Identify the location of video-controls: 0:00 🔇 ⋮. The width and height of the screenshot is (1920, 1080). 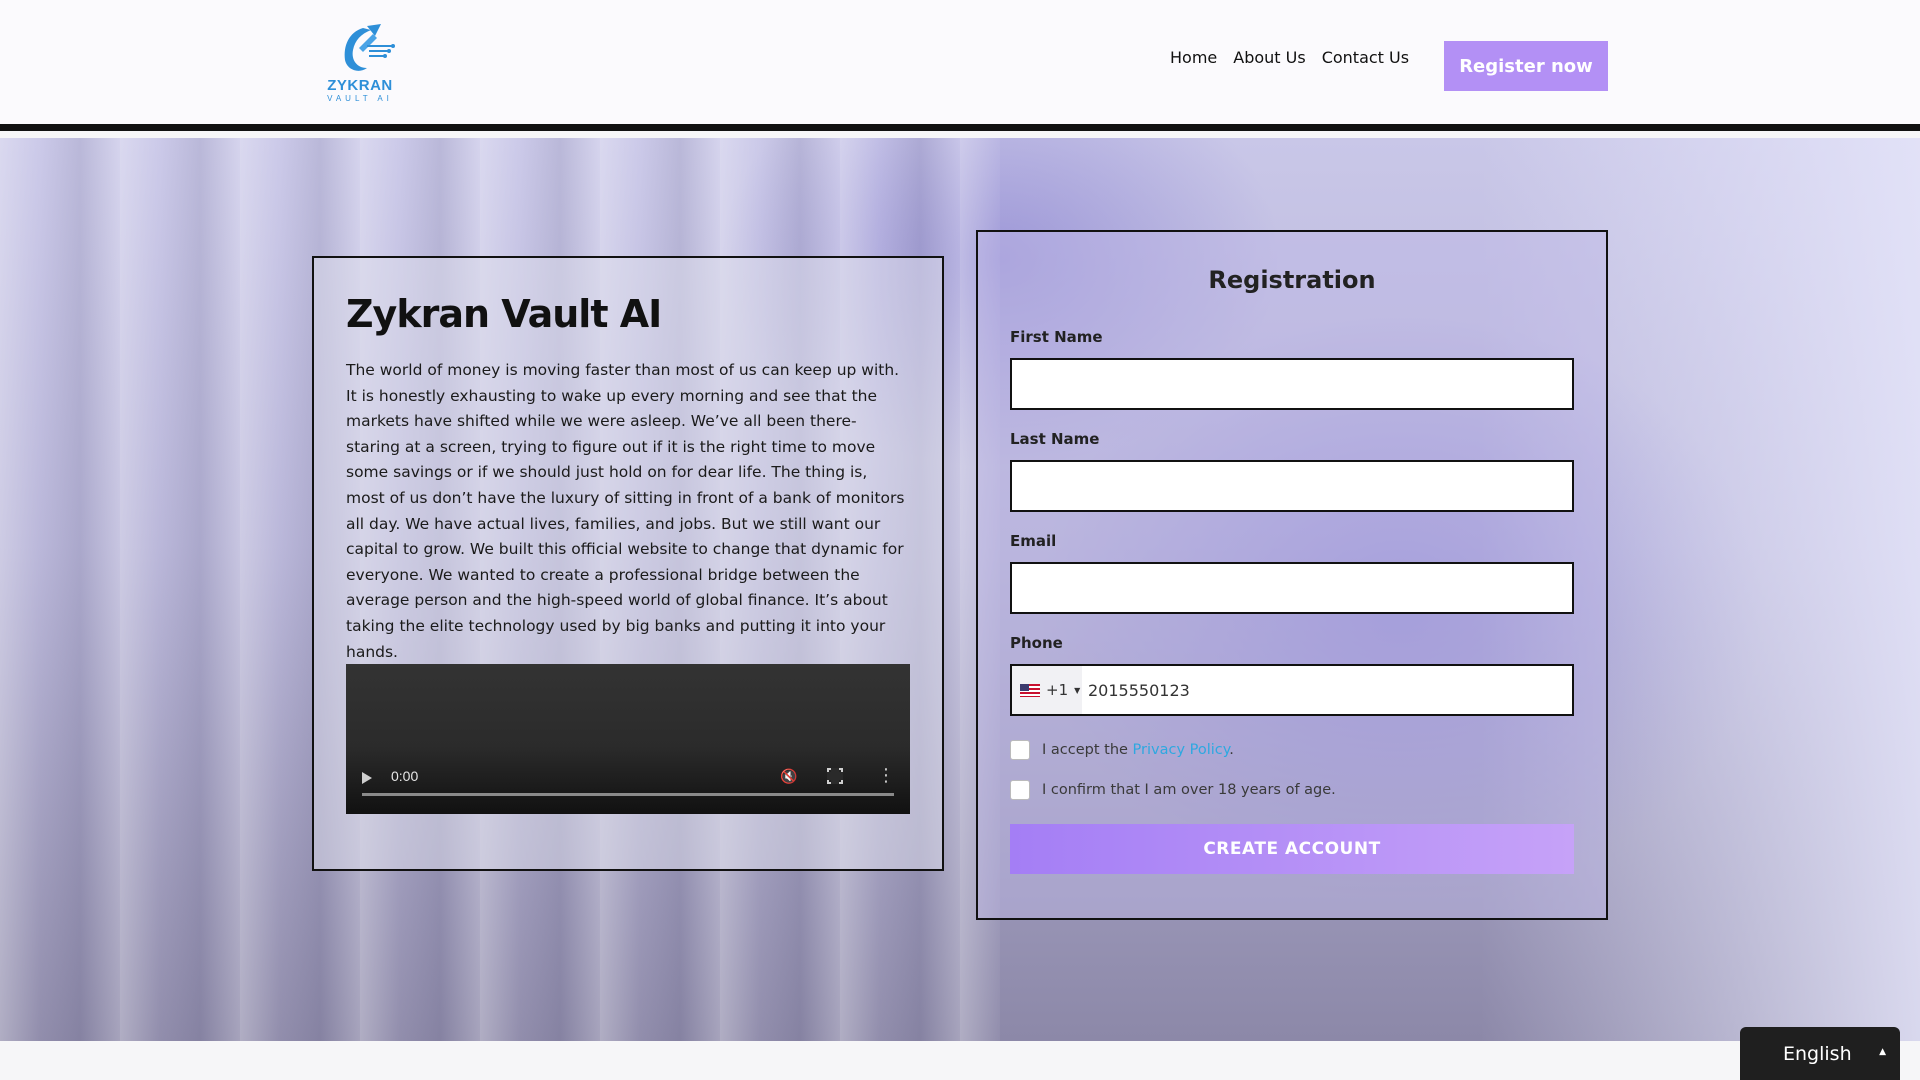
(628, 784).